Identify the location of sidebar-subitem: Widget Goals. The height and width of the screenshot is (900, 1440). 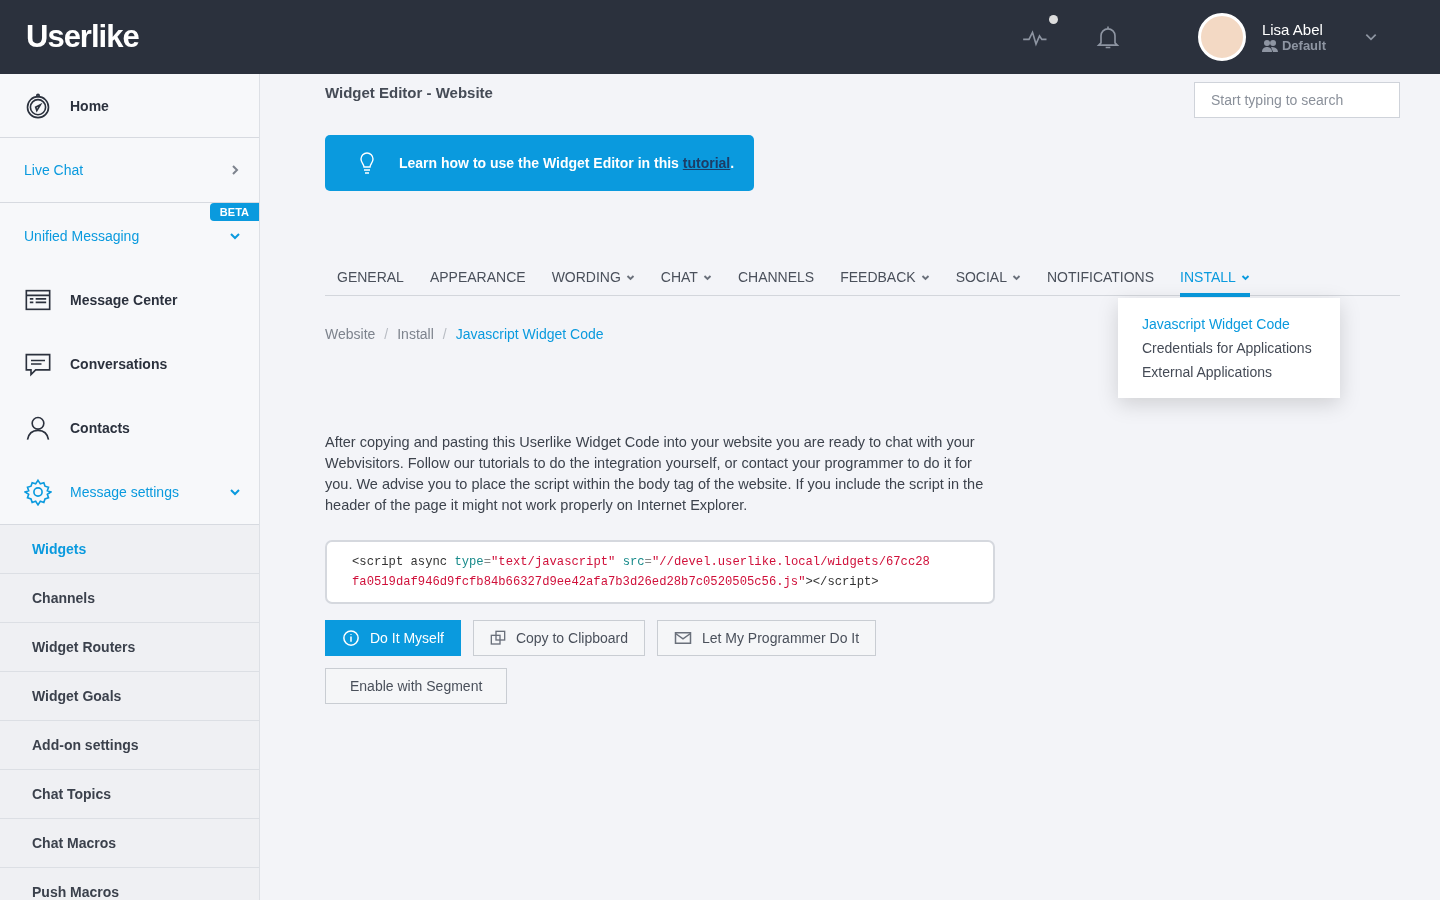
(129, 696).